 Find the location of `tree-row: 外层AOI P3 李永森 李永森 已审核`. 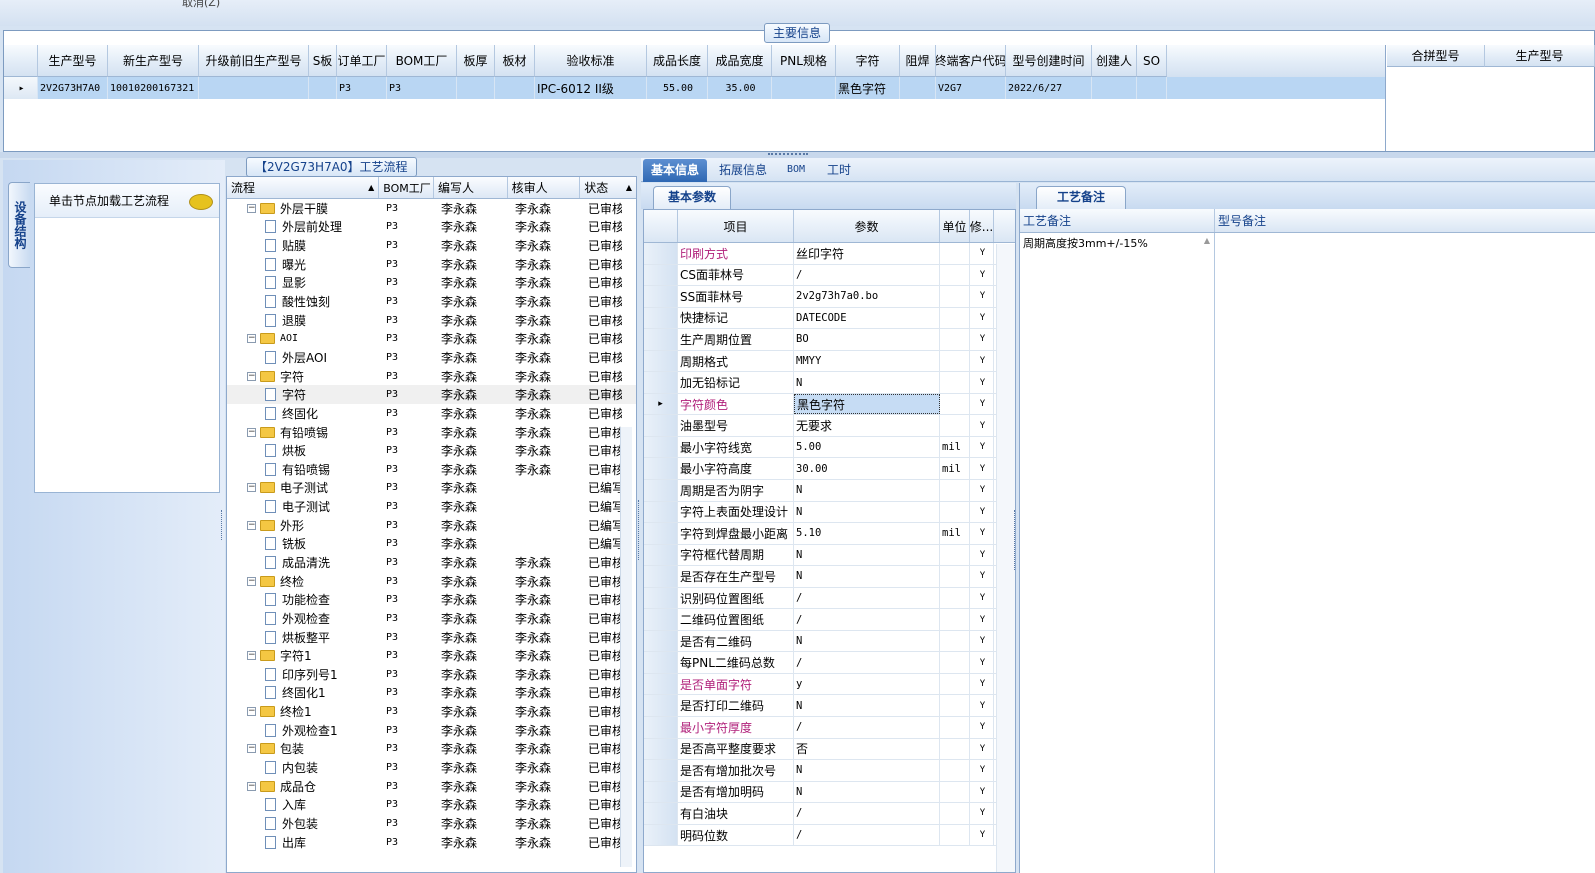

tree-row: 外层AOI P3 李永森 李永森 已审核 is located at coordinates (431, 357).